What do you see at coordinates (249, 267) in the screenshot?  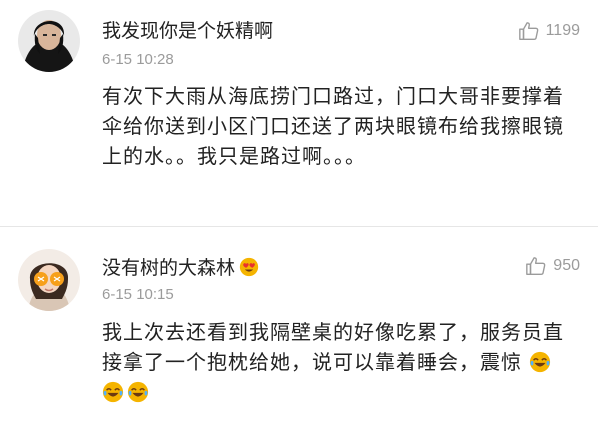 I see `heart-eyes-emoji-icon` at bounding box center [249, 267].